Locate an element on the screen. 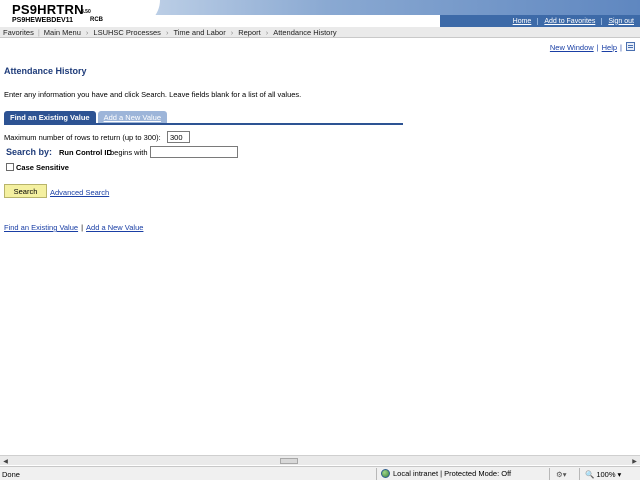 This screenshot has height=480, width=640. case-sensitive-checkbox is located at coordinates (10, 167).